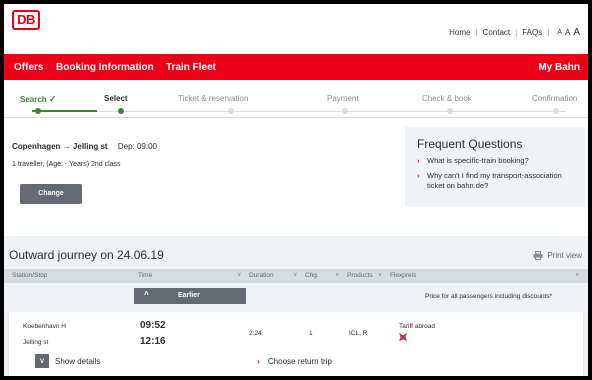 The width and height of the screenshot is (592, 380). I want to click on step-dot-confirmation, so click(556, 111).